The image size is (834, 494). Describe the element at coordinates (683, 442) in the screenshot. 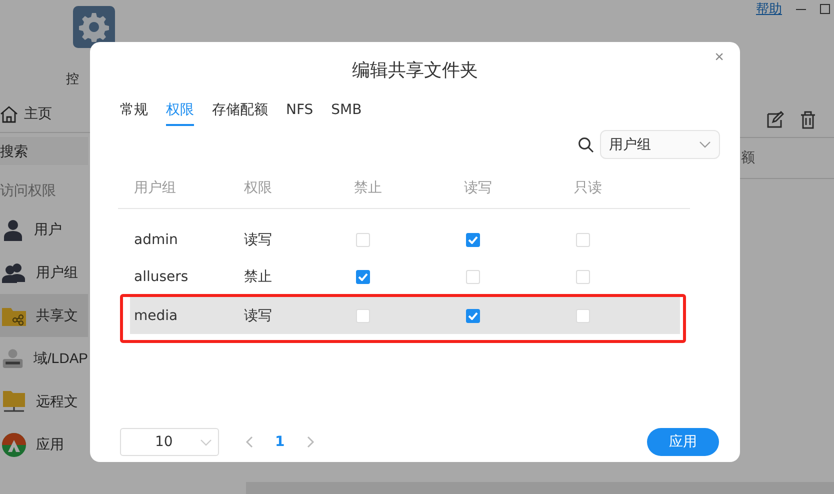

I see `apply-button: 应用` at that location.